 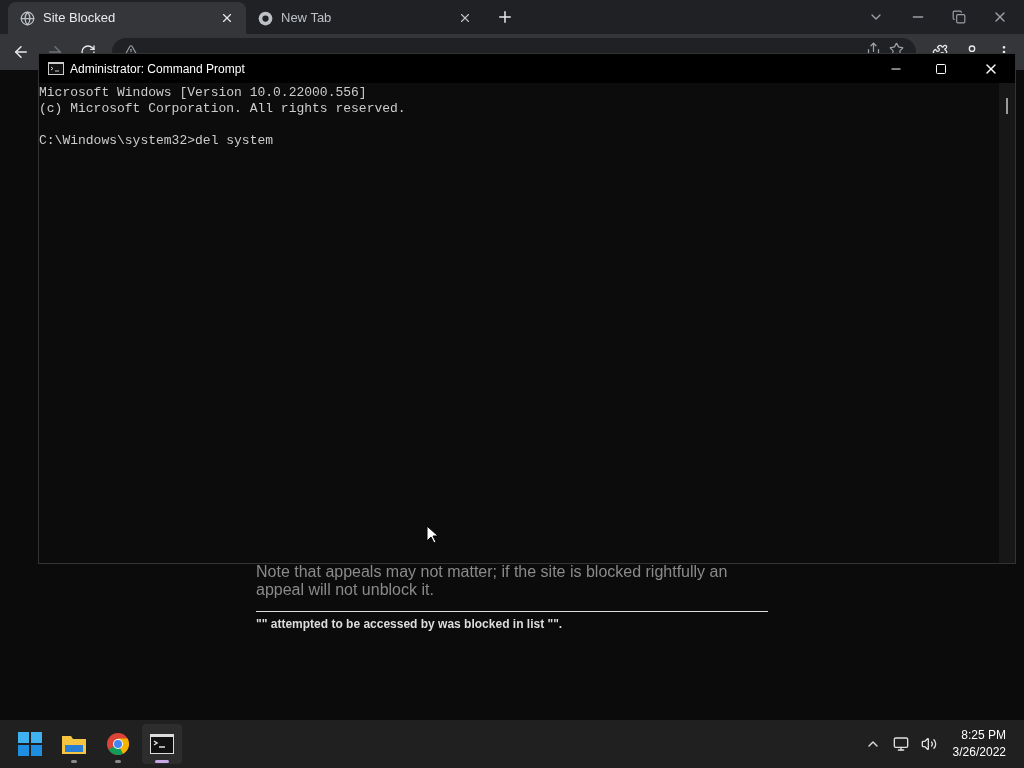 I want to click on new-tab-icon, so click(x=505, y=17).